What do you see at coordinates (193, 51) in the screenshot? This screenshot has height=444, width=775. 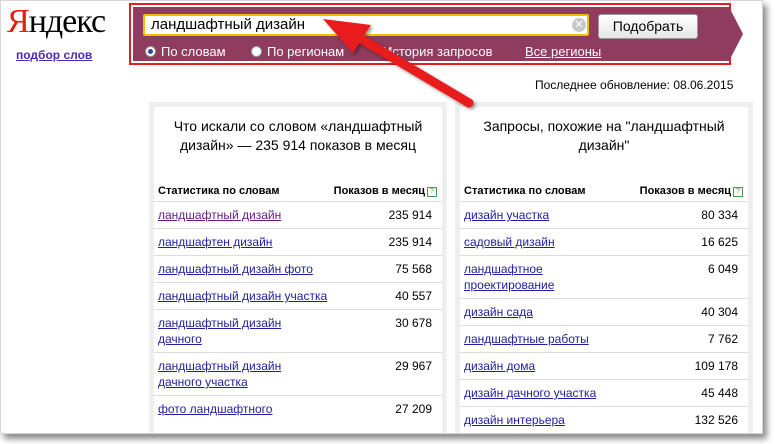 I see `radio-by-words-label: По словам` at bounding box center [193, 51].